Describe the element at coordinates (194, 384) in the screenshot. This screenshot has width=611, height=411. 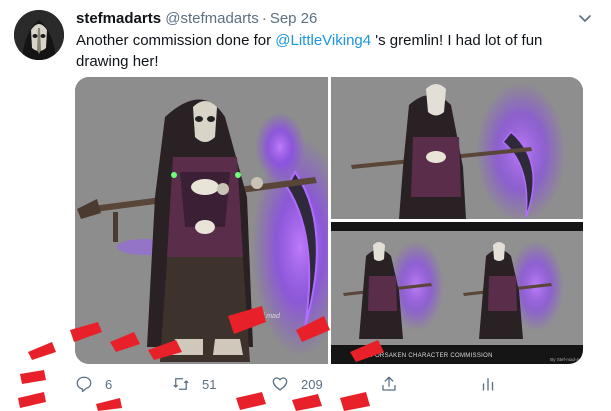
I see `retweet-button: 51` at that location.